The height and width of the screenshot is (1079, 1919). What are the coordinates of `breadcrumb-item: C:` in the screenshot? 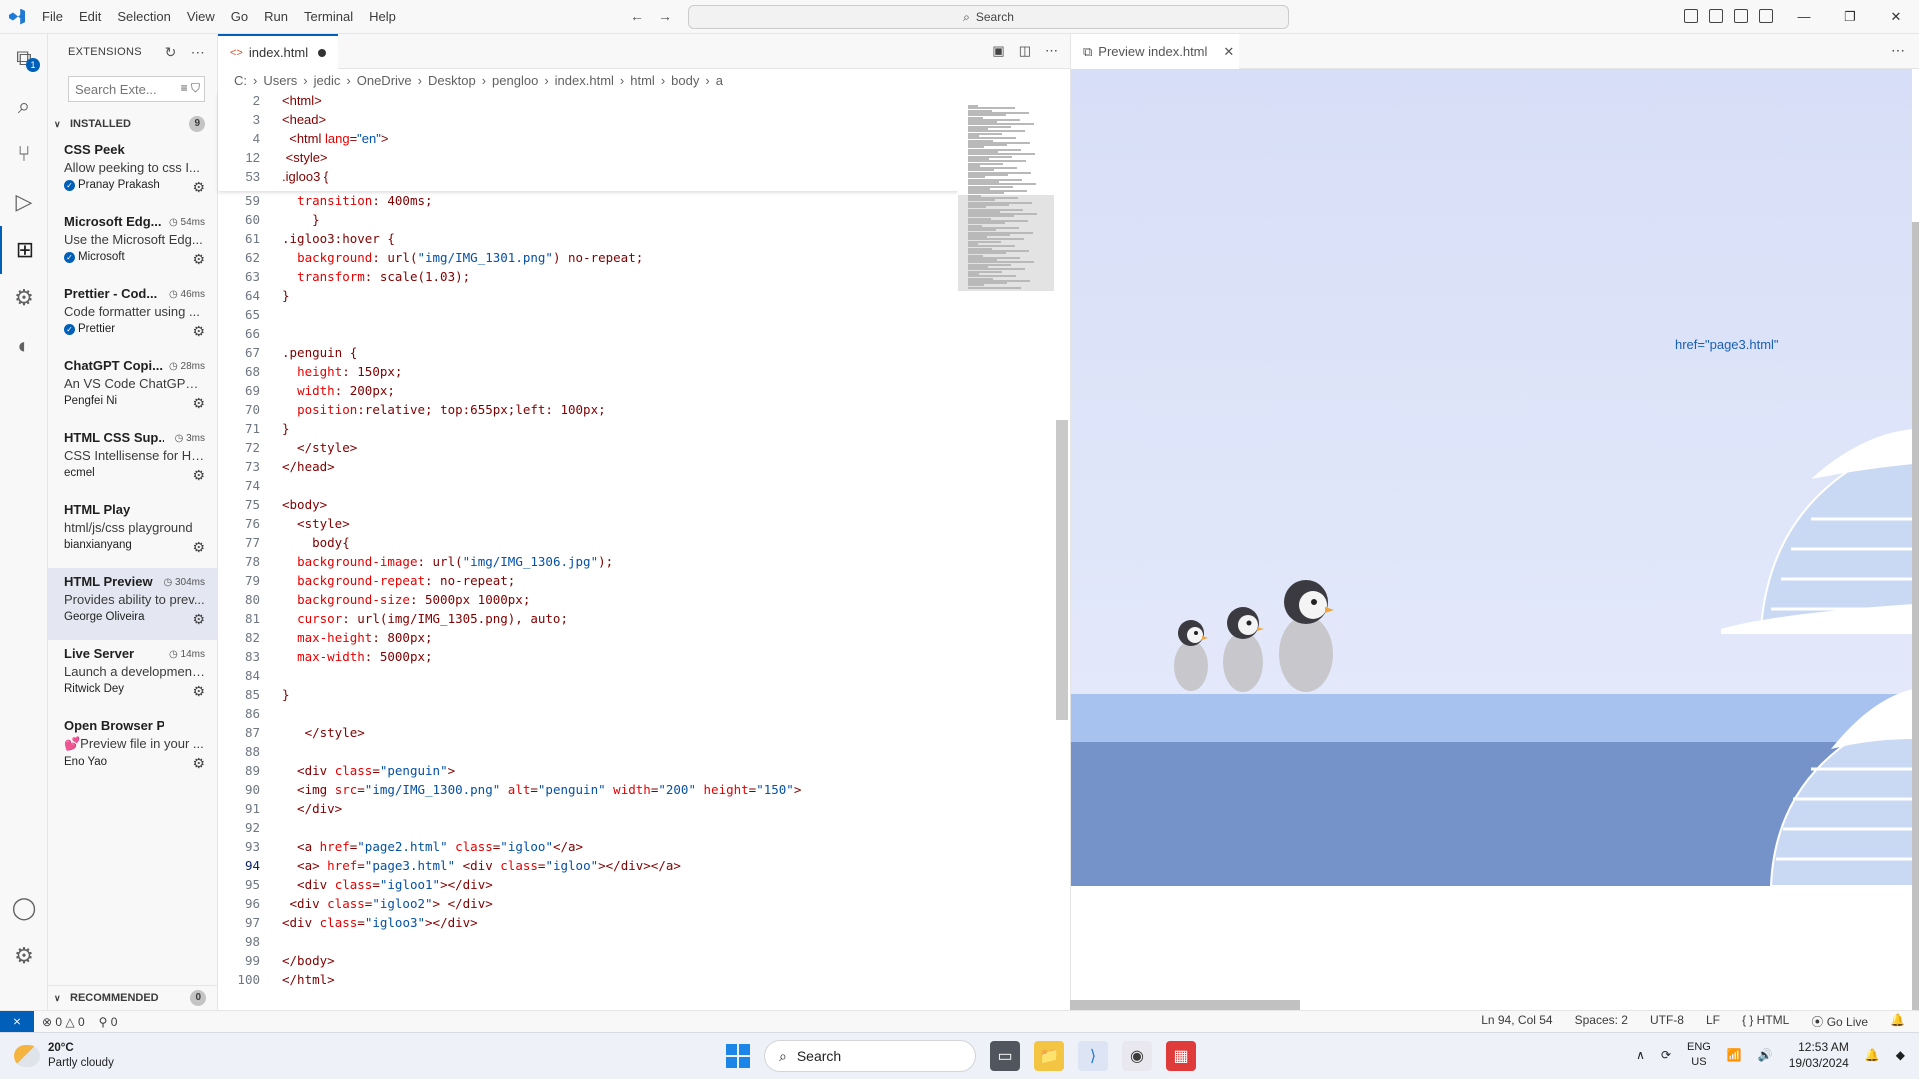 It's located at (240, 80).